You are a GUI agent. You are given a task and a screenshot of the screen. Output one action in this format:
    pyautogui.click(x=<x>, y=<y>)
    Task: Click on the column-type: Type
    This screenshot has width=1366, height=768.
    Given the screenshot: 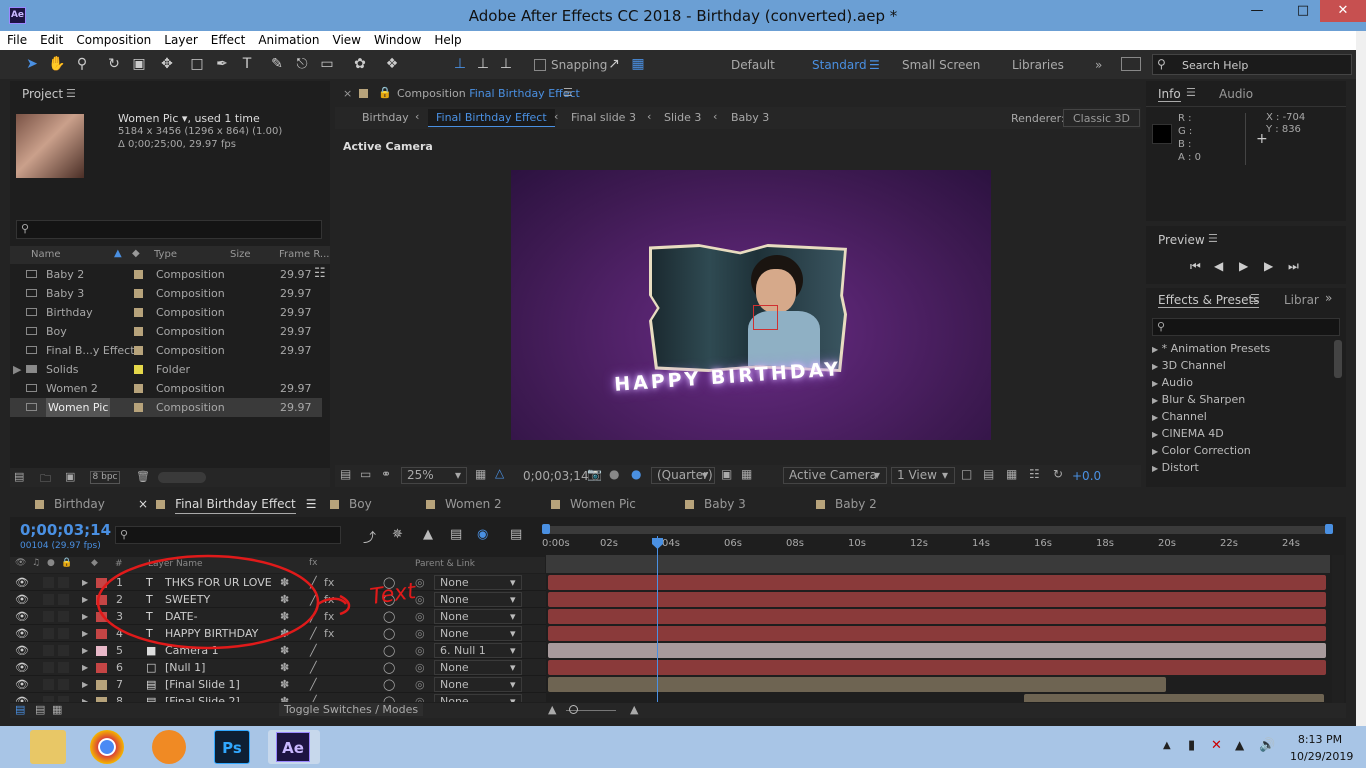 What is the action you would take?
    pyautogui.click(x=165, y=254)
    